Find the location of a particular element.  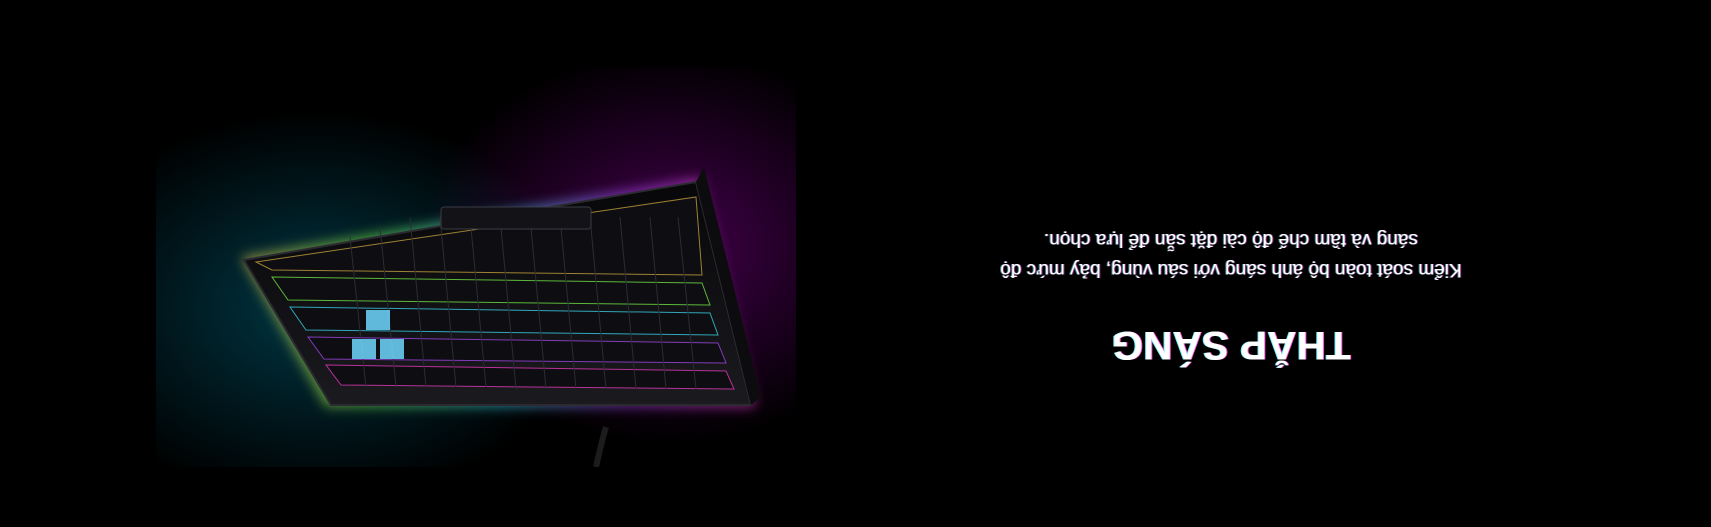

spacebar is located at coordinates (516, 218).